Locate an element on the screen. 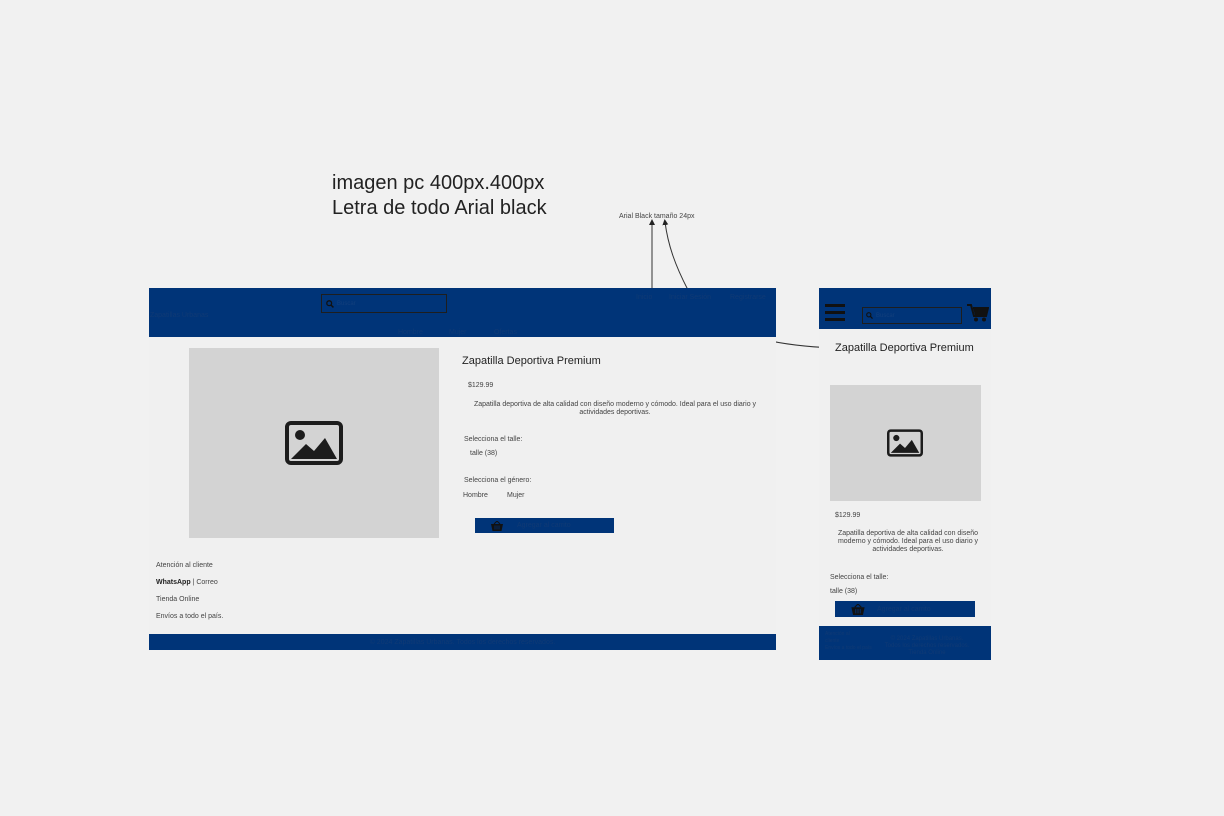 The height and width of the screenshot is (816, 1224). mobile-add-to-cart-label: Agregar al carrito is located at coordinates (904, 609).